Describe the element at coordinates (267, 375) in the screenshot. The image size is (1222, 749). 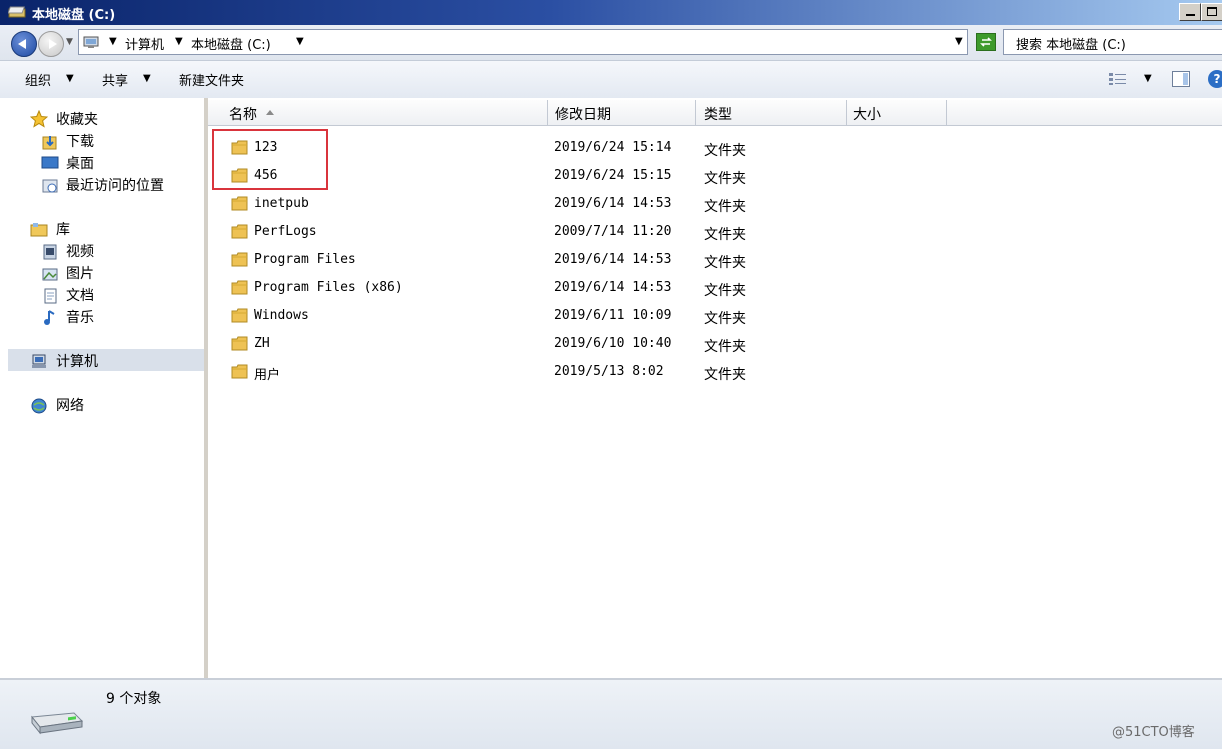
I see `file-name: 用户` at that location.